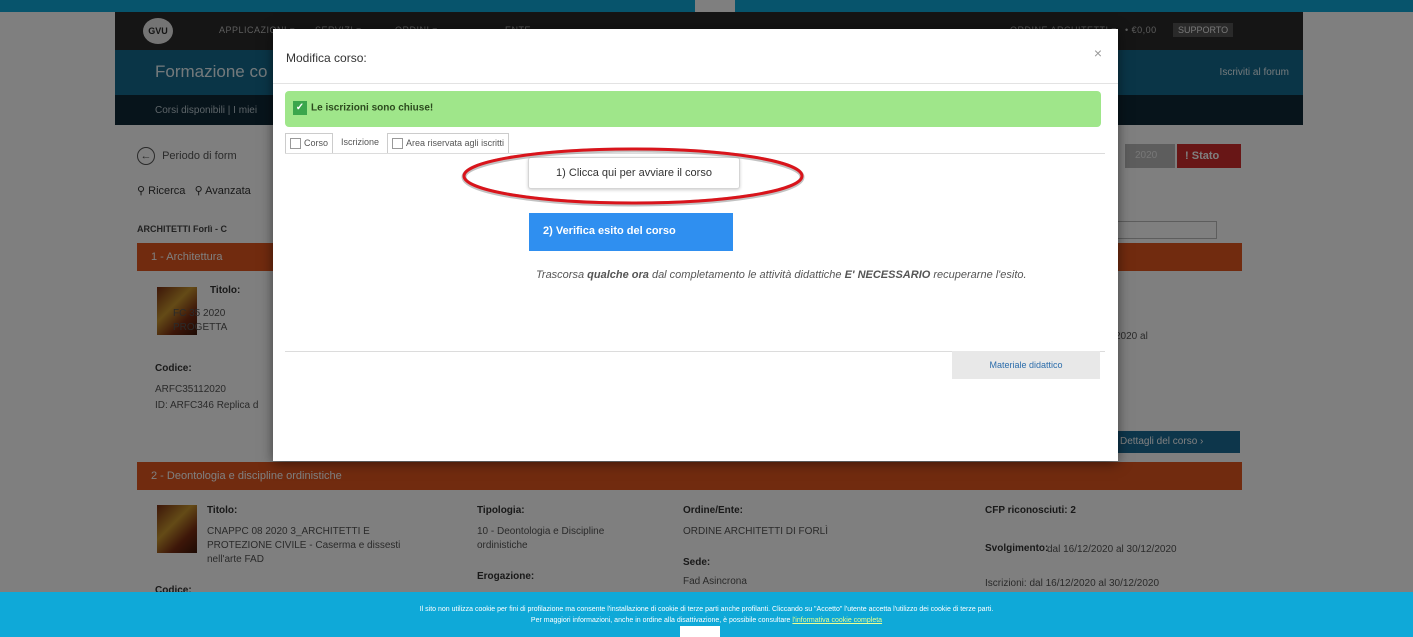  What do you see at coordinates (695, 83) in the screenshot?
I see `divider` at bounding box center [695, 83].